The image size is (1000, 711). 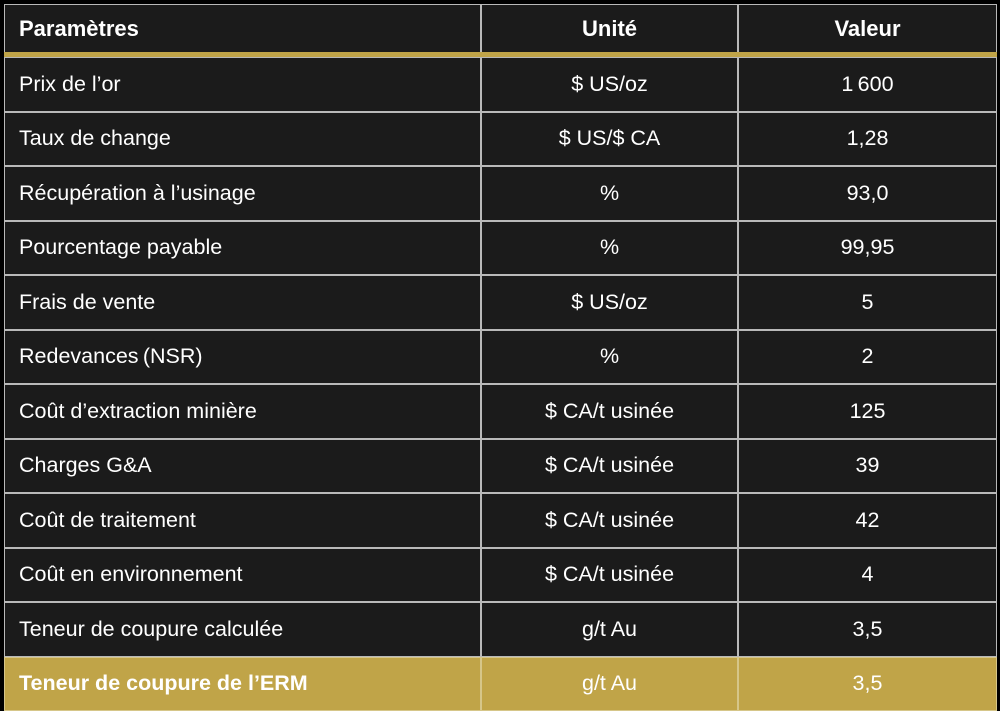 I want to click on cell-valeur: 1 600, so click(x=867, y=84).